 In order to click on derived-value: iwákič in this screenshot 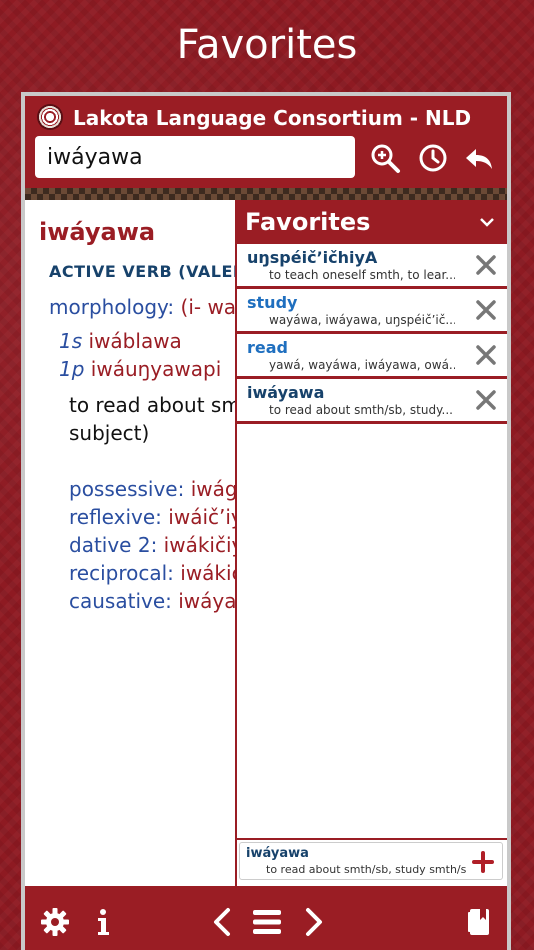, I will do `click(208, 573)`.